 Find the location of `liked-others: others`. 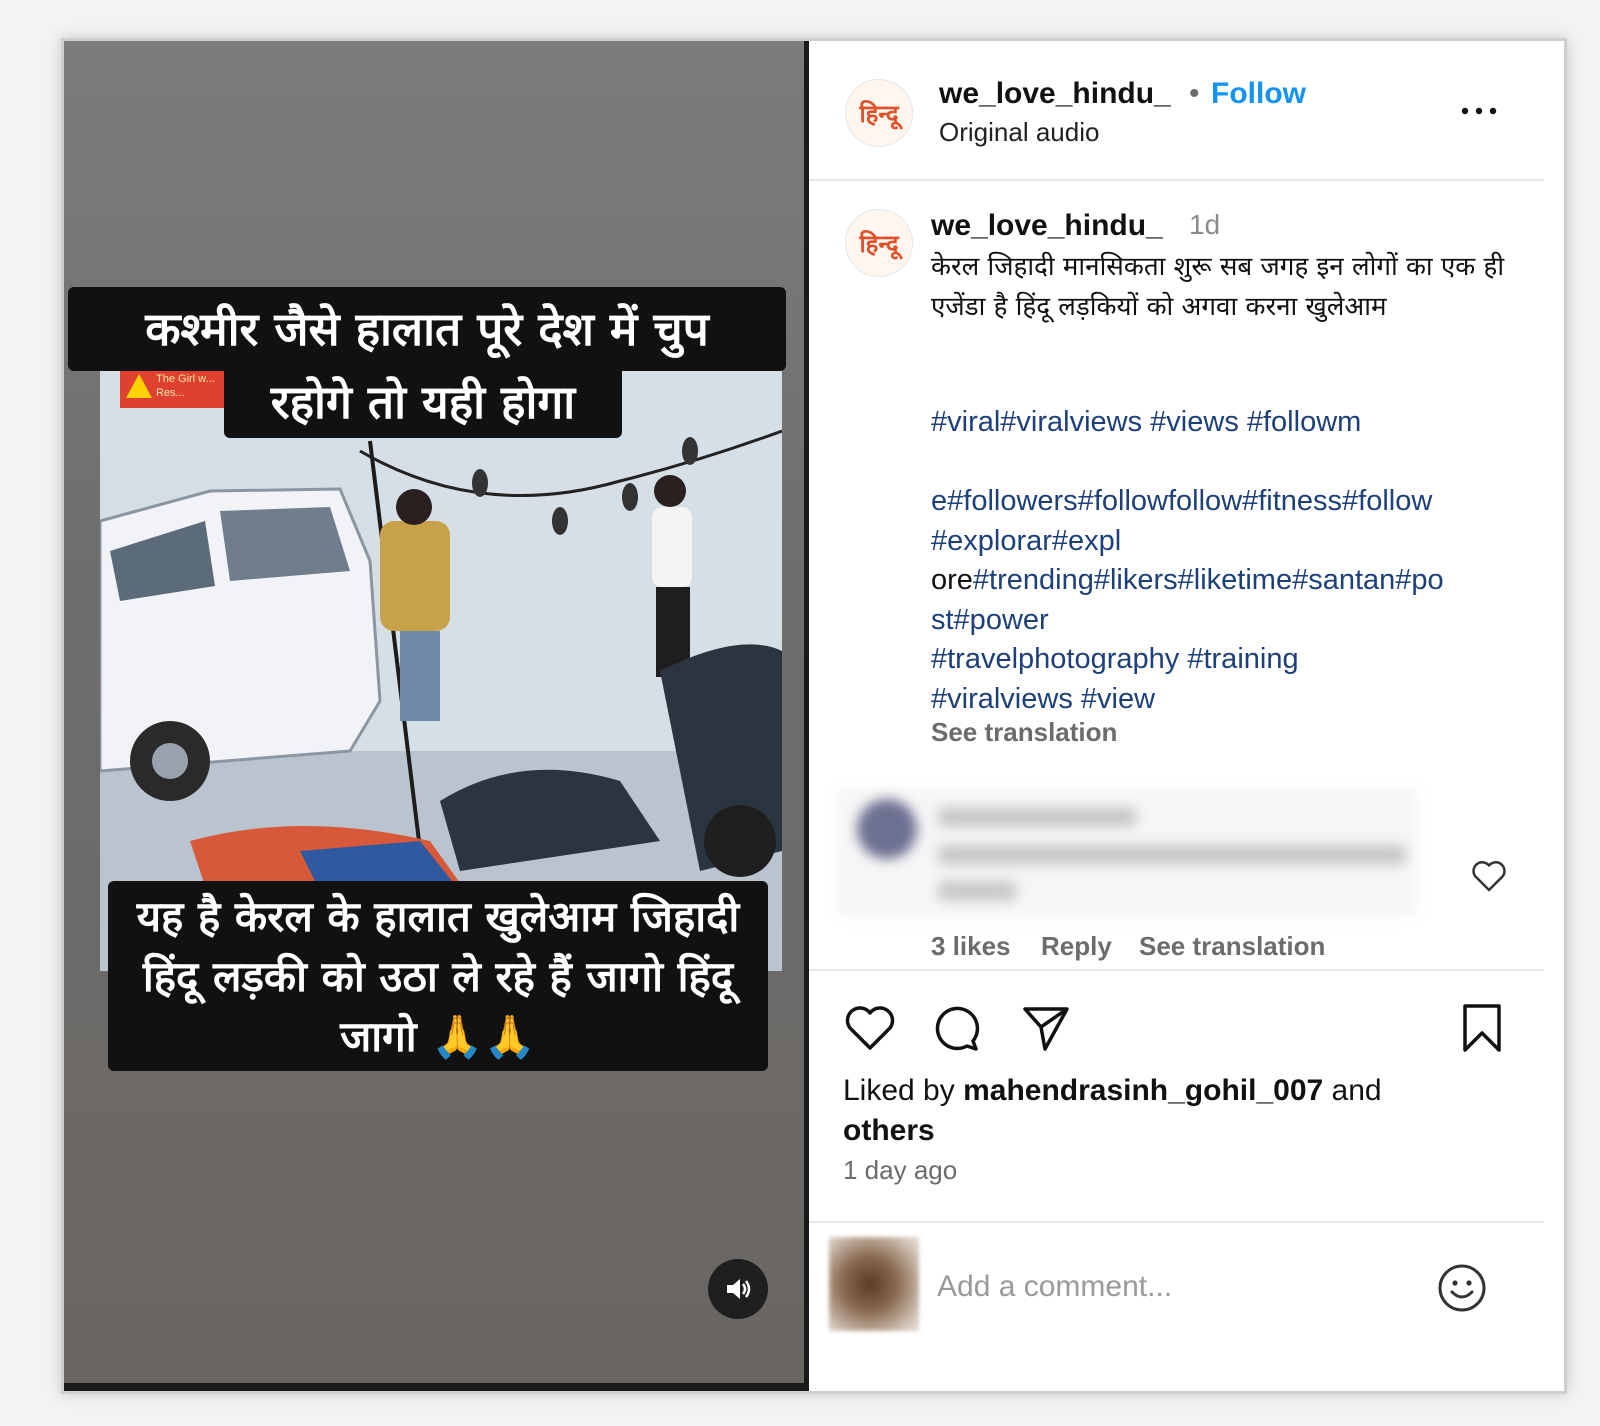

liked-others: others is located at coordinates (889, 1130).